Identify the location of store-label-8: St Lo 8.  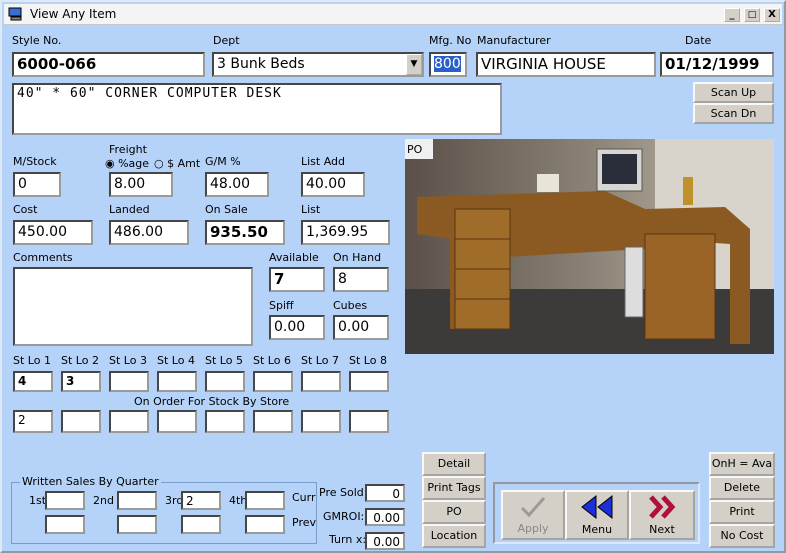
(368, 360).